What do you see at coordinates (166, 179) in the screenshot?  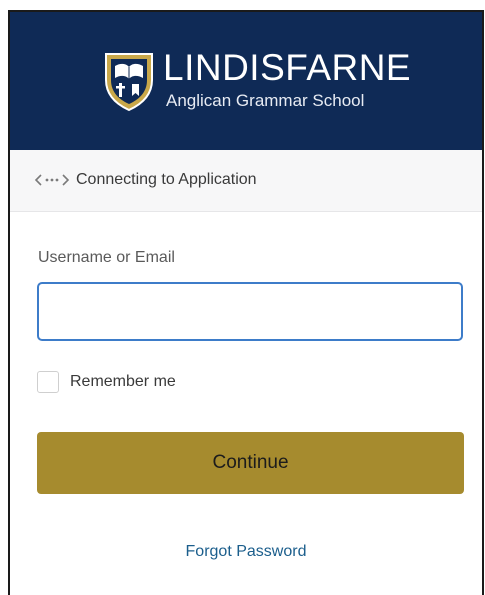 I see `connection-status-text: Connecting to Application` at bounding box center [166, 179].